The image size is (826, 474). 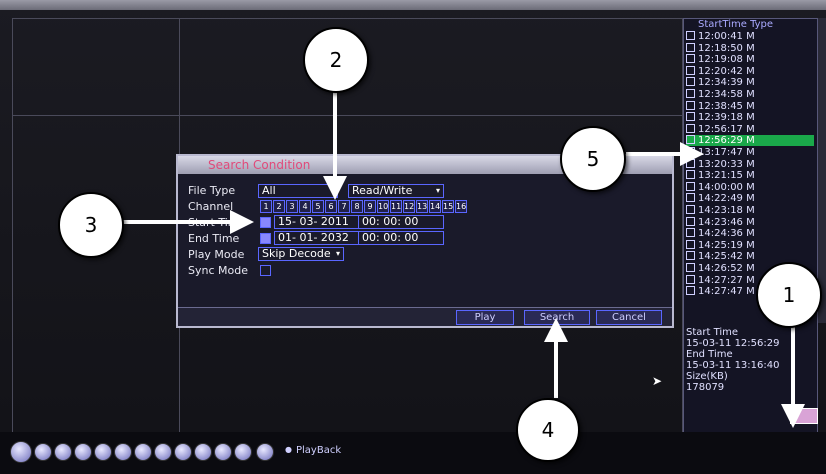 I want to click on callout-2: 2, so click(x=336, y=60).